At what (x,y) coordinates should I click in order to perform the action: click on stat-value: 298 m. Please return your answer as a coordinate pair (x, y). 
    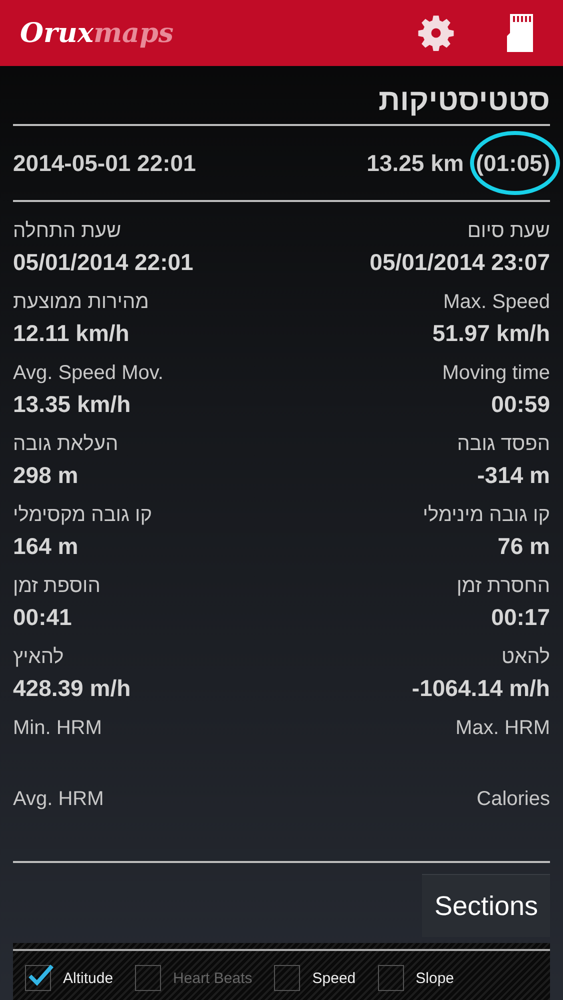
    Looking at the image, I should click on (45, 475).